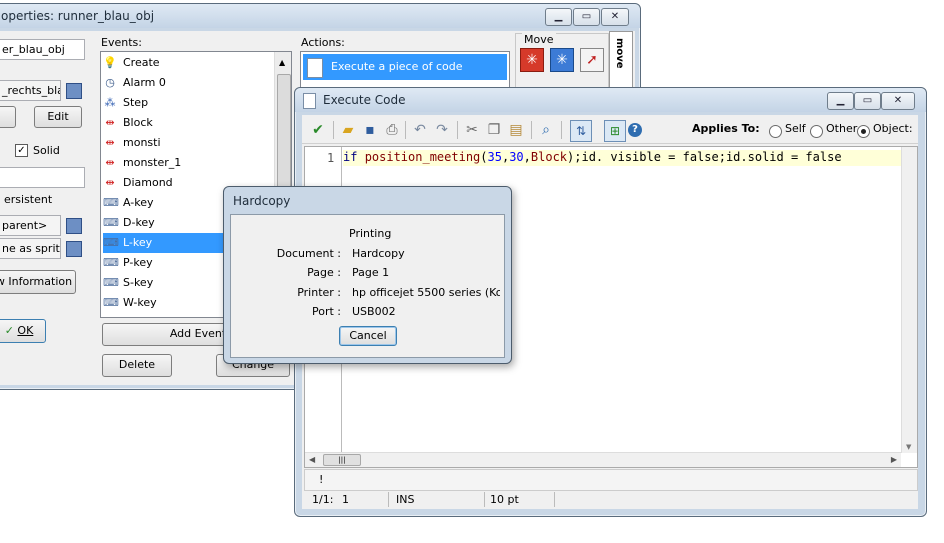 The height and width of the screenshot is (543, 944). I want to click on event-label: Step, so click(136, 102).